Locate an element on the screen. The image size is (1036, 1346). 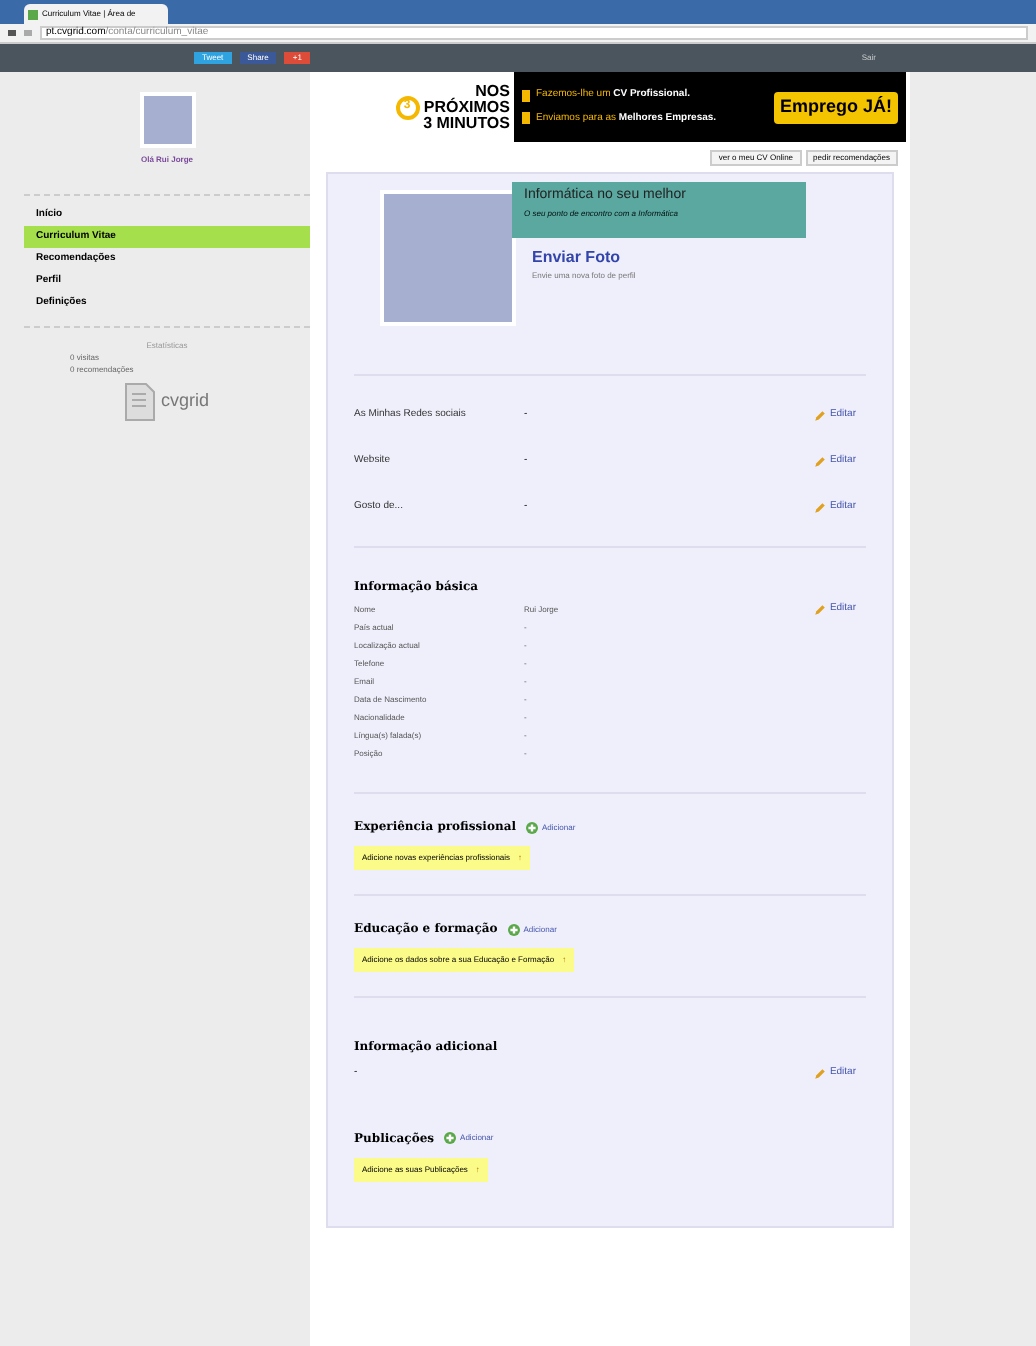
avatar-placeholder is located at coordinates (167, 120).